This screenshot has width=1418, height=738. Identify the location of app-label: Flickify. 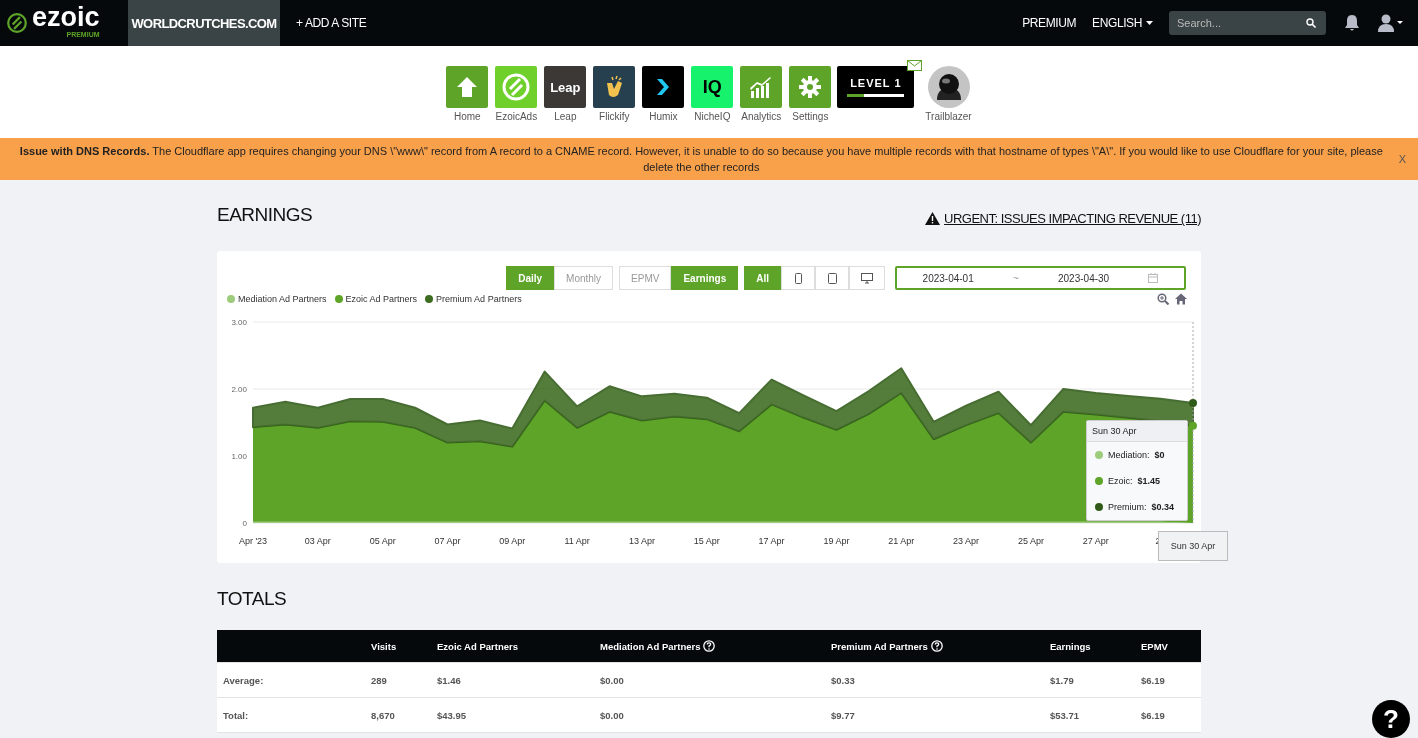
(614, 116).